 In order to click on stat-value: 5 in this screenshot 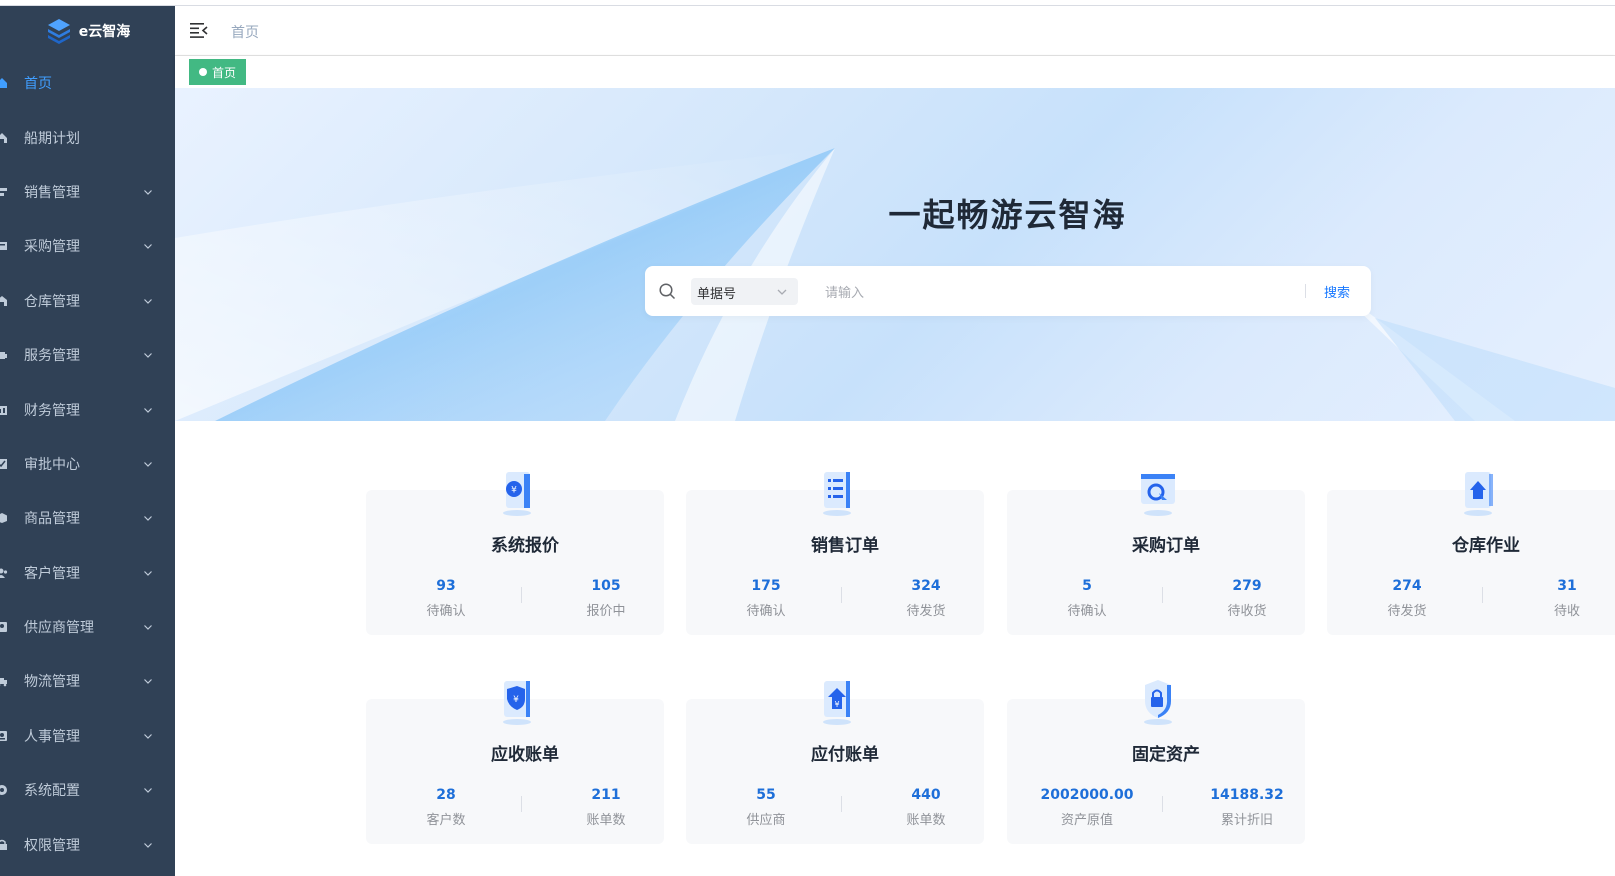, I will do `click(1087, 586)`.